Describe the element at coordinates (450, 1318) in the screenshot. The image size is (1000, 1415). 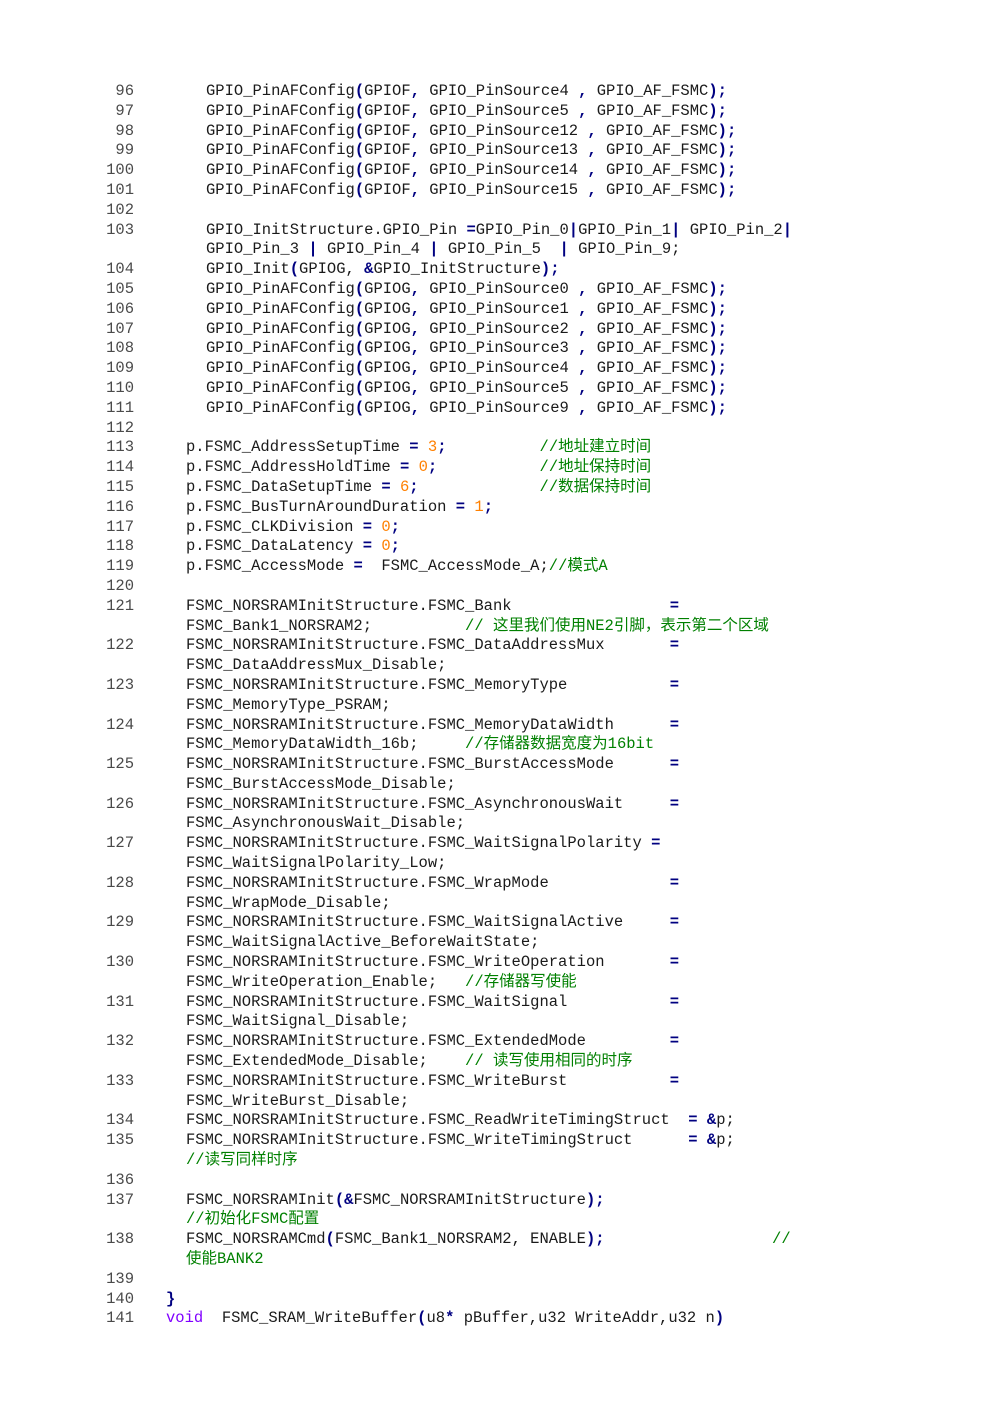
I see `code-operator: *` at that location.